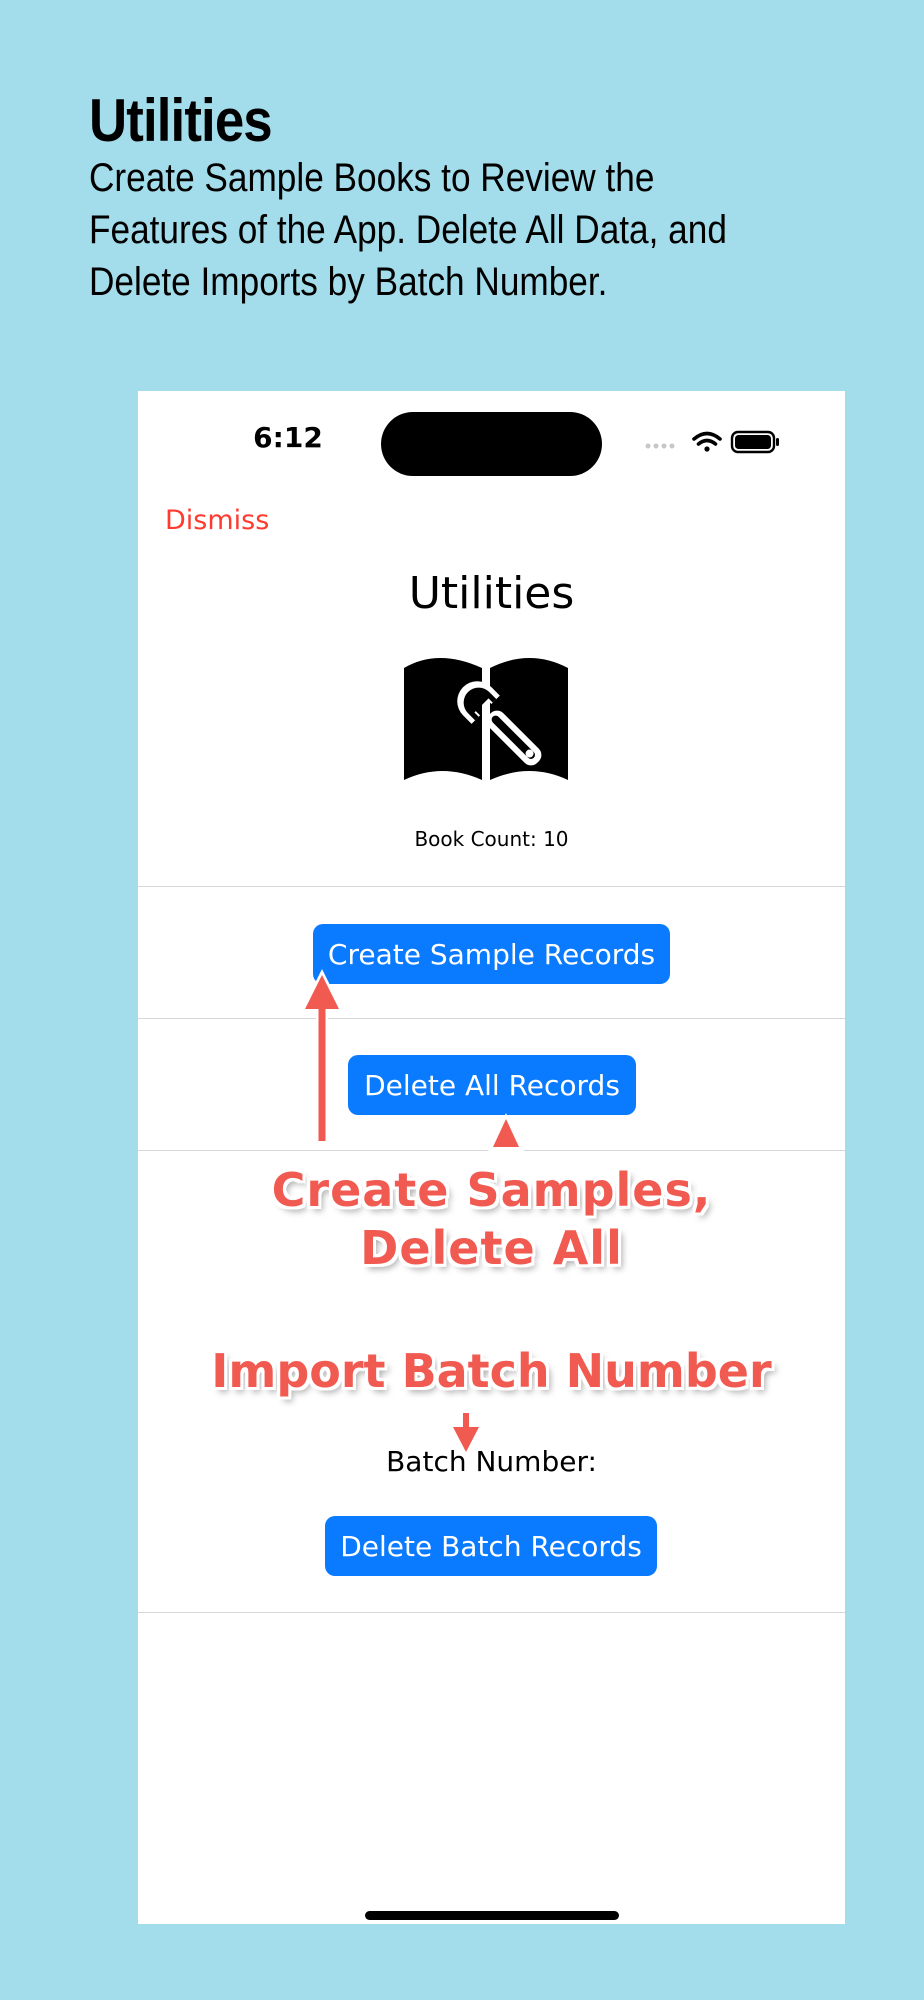  I want to click on book-wrench-icon, so click(486, 719).